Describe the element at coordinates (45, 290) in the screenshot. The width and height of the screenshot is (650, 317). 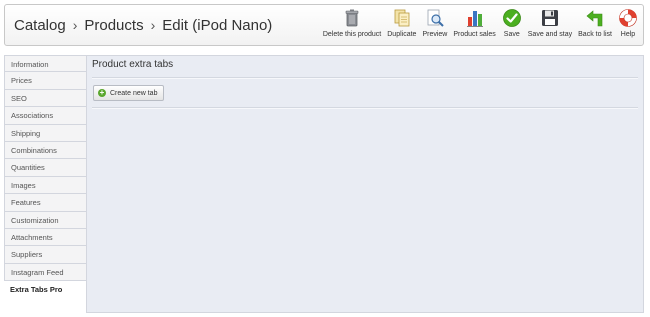
I see `tab-extra-tabs-pro: Extra Tabs Pro` at that location.